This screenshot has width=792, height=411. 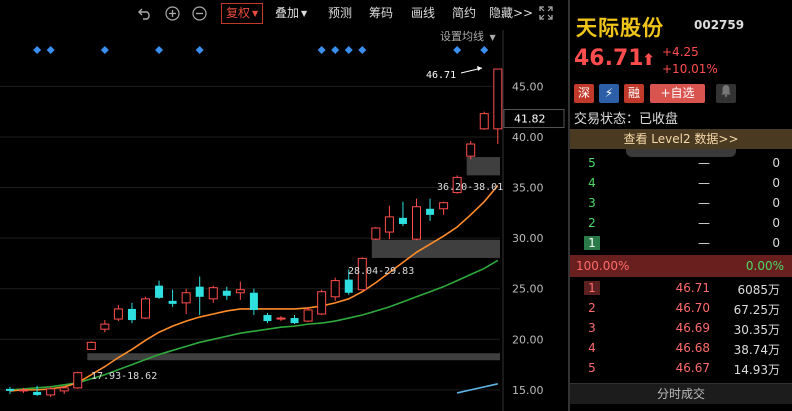 What do you see at coordinates (592, 288) in the screenshot?
I see `buy-level: 1` at bounding box center [592, 288].